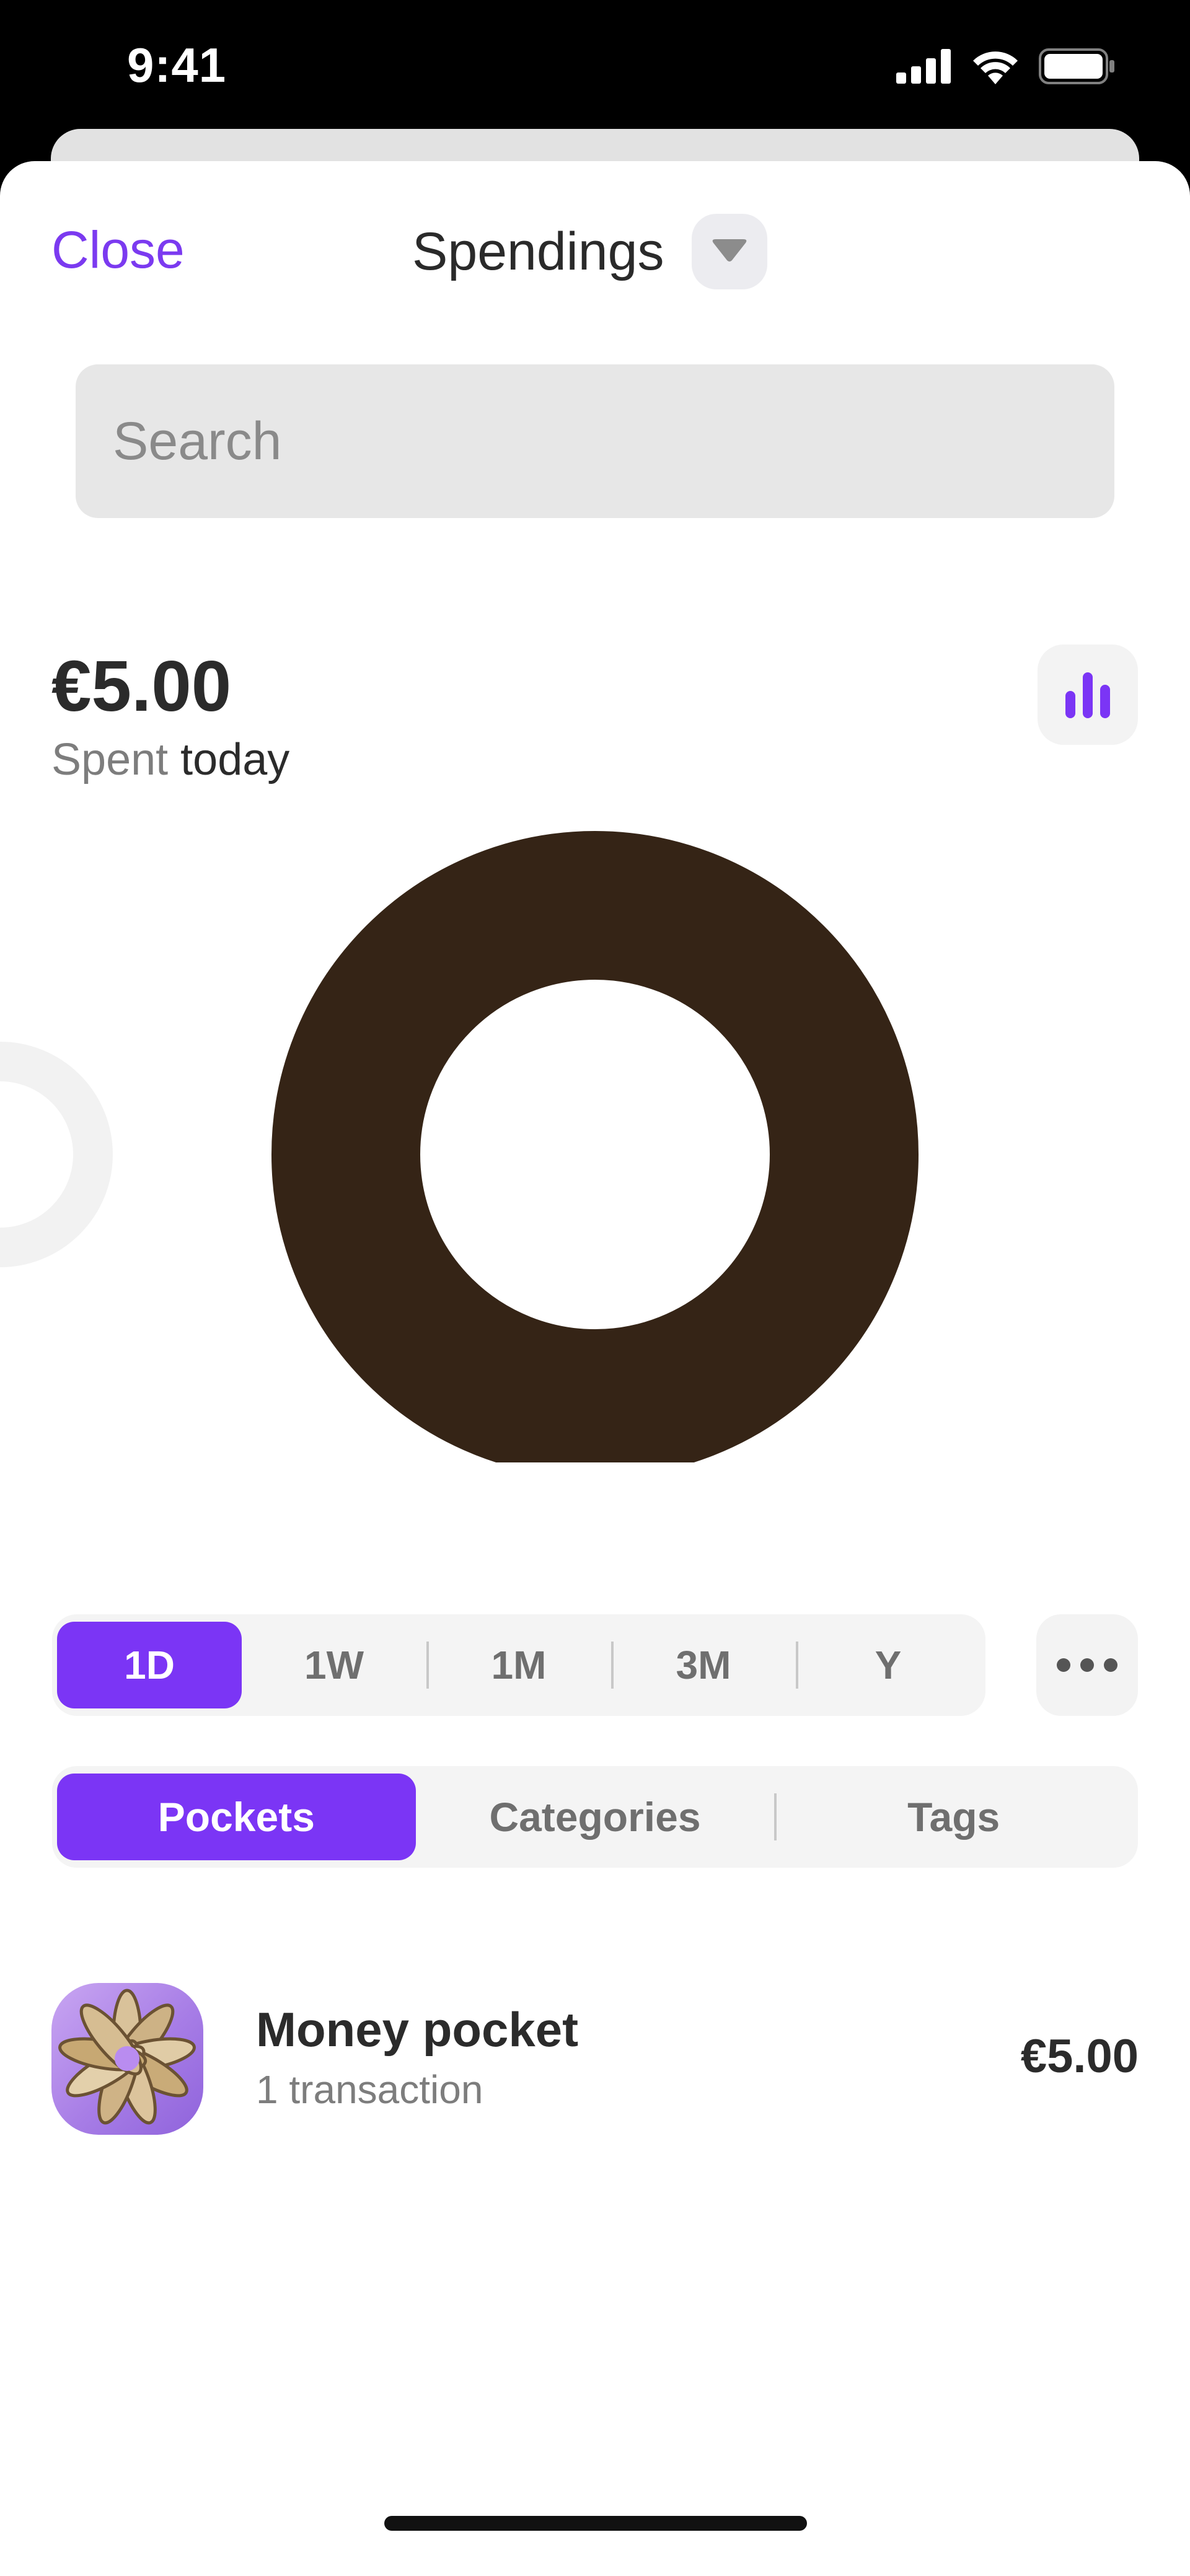 The width and height of the screenshot is (1190, 2576). I want to click on chart-toggle-button, so click(1088, 694).